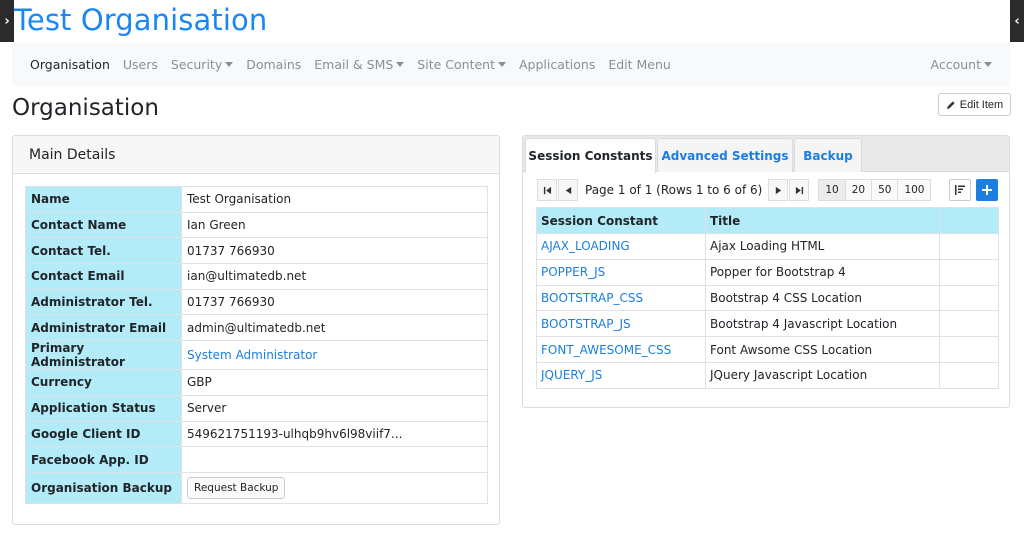 The height and width of the screenshot is (557, 1024). I want to click on page-title: Organisation, so click(85, 108).